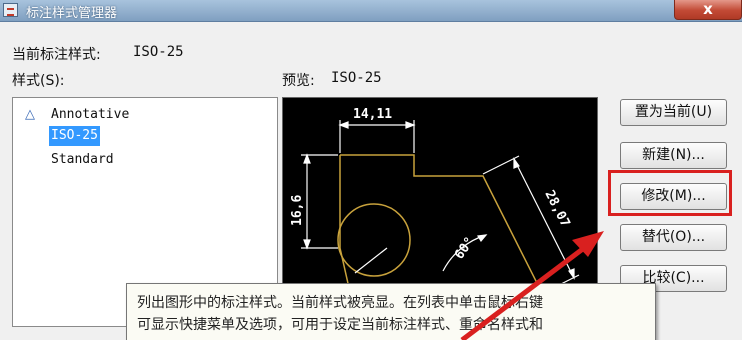 The height and width of the screenshot is (340, 742). What do you see at coordinates (30, 114) in the screenshot?
I see `annotative-icon: △` at bounding box center [30, 114].